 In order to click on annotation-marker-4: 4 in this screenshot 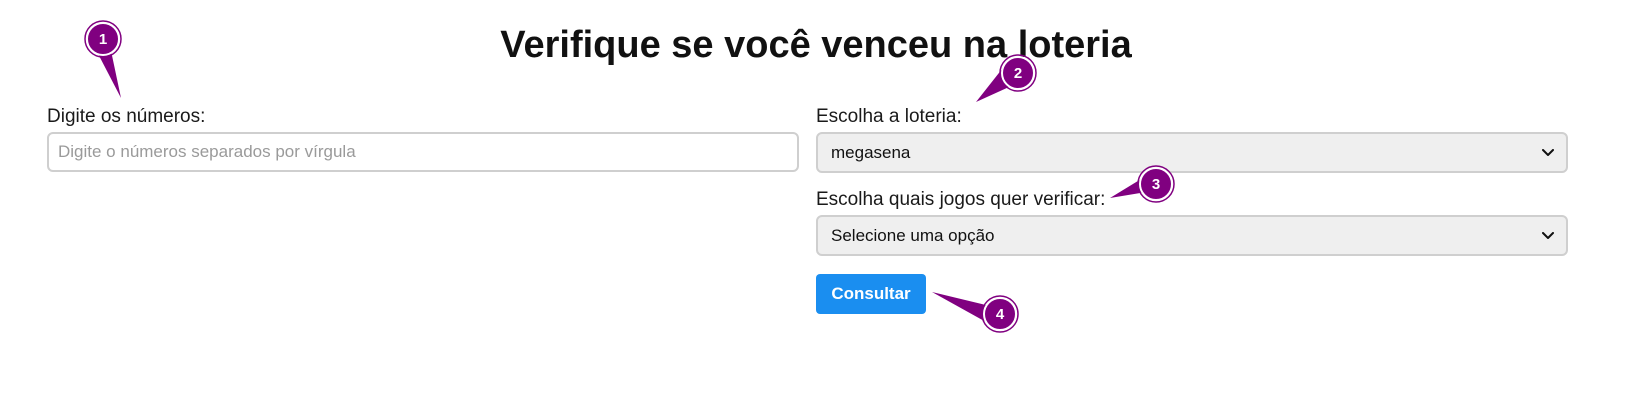, I will do `click(975, 312)`.